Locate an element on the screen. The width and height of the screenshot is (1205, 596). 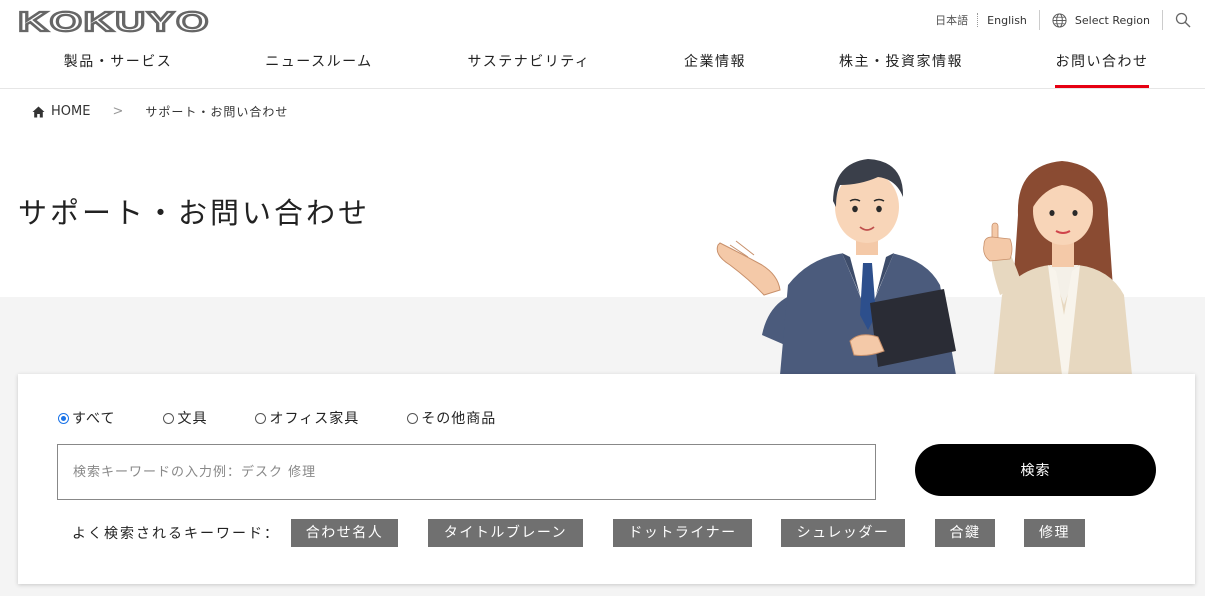
nav-newsroom: ニュースルーム is located at coordinates (319, 64).